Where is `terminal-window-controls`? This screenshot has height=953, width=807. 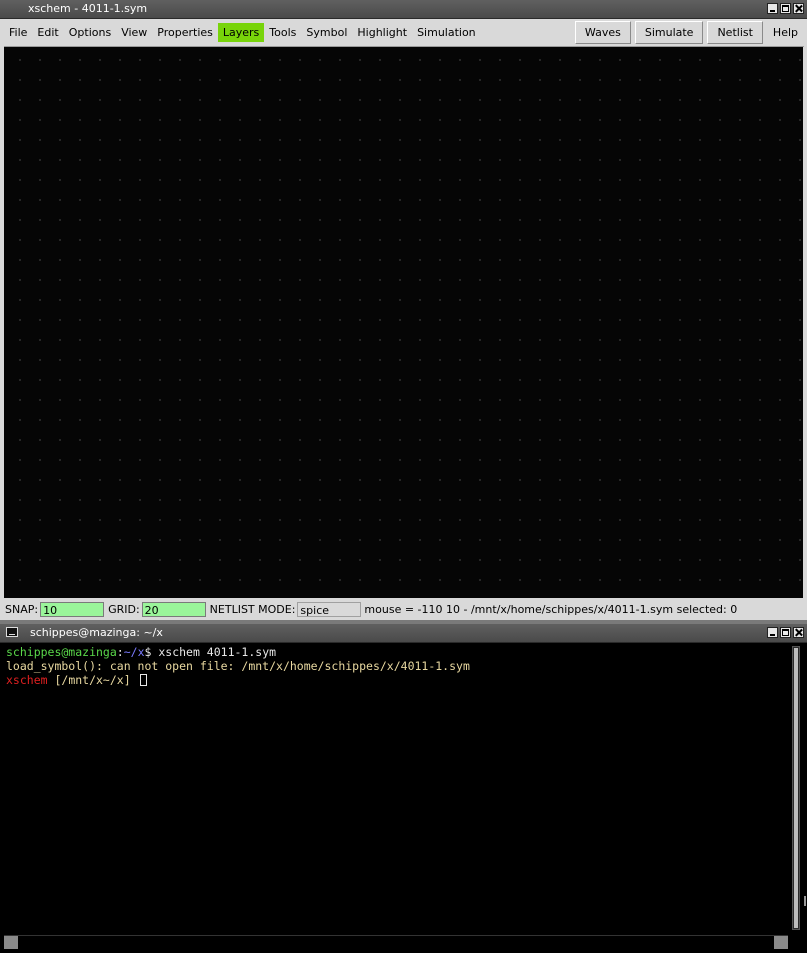 terminal-window-controls is located at coordinates (785, 632).